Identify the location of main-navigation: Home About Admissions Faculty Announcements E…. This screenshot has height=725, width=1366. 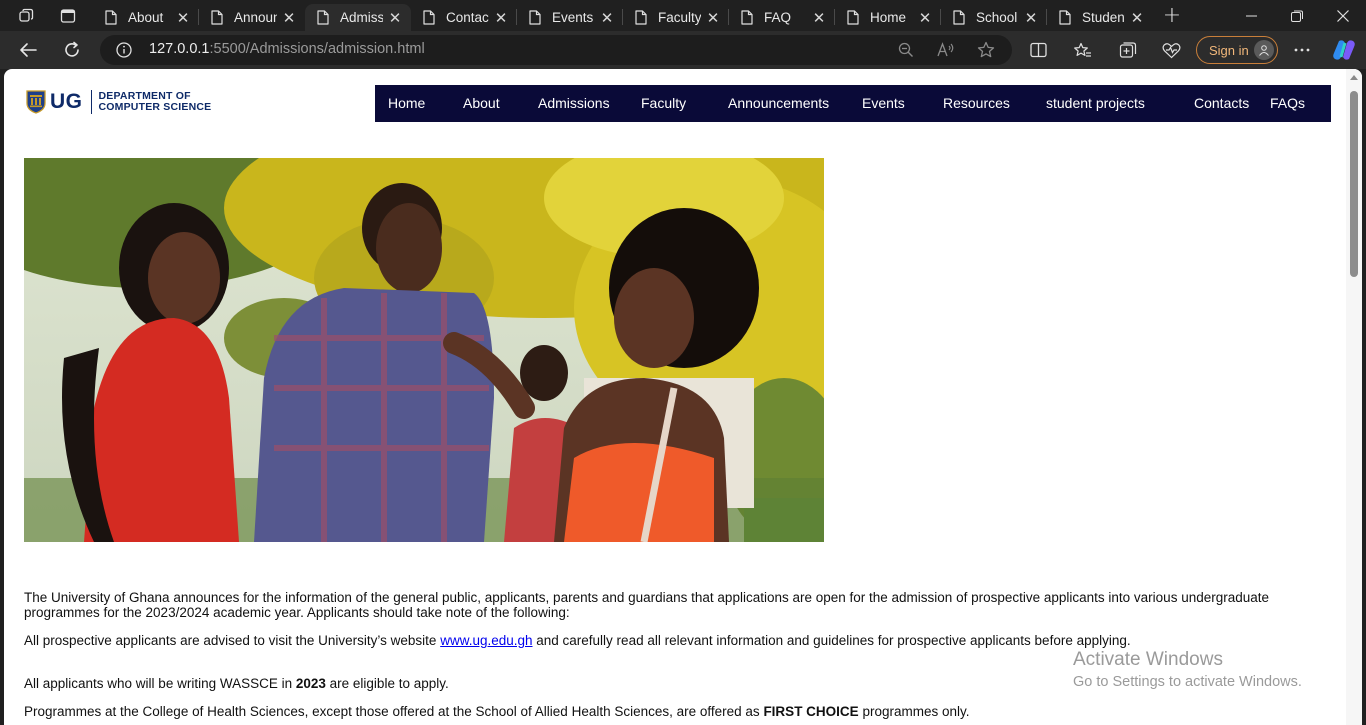
(853, 103).